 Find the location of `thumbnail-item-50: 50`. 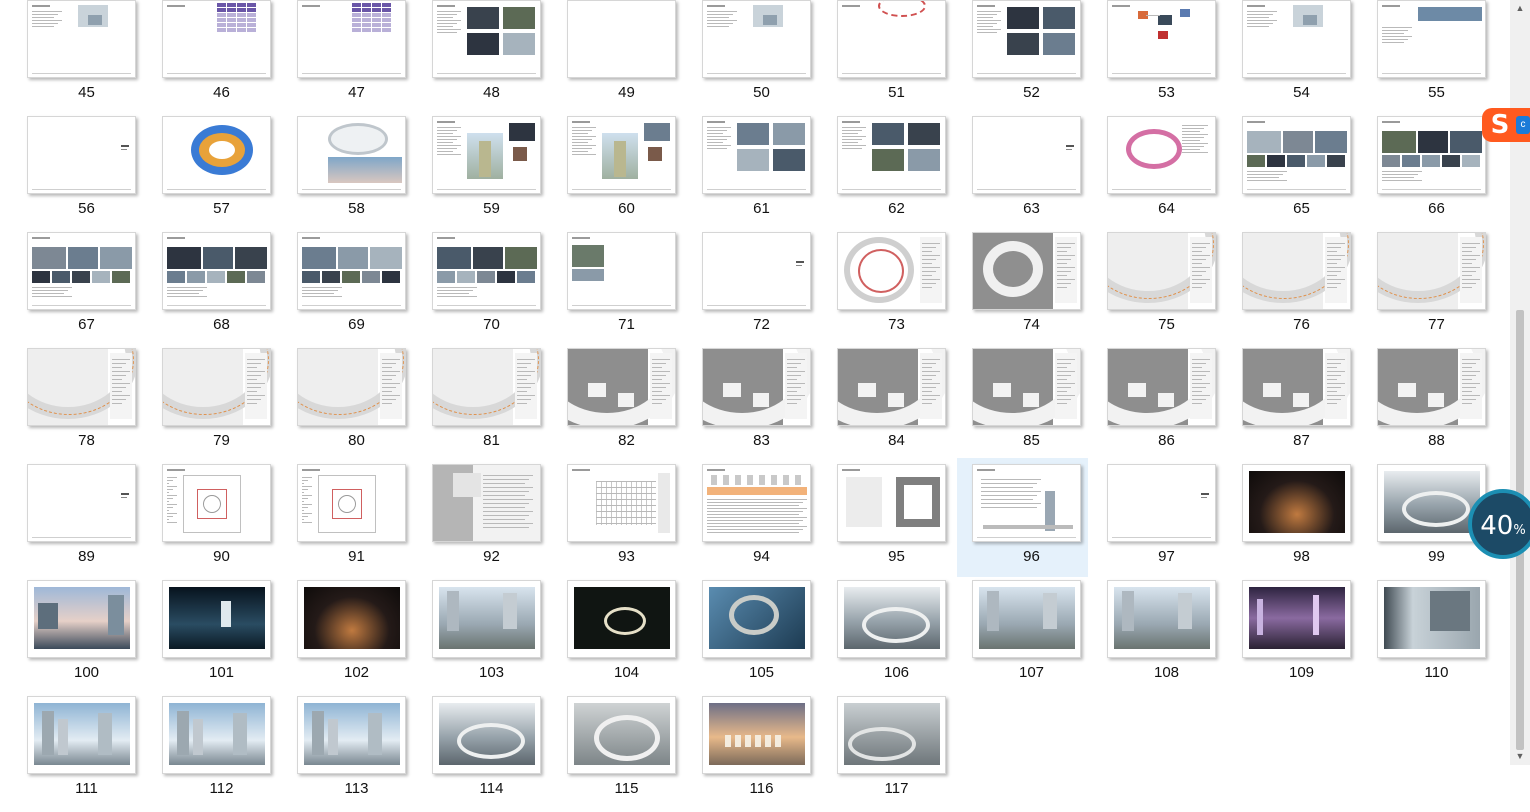

thumbnail-item-50: 50 is located at coordinates (761, 58).